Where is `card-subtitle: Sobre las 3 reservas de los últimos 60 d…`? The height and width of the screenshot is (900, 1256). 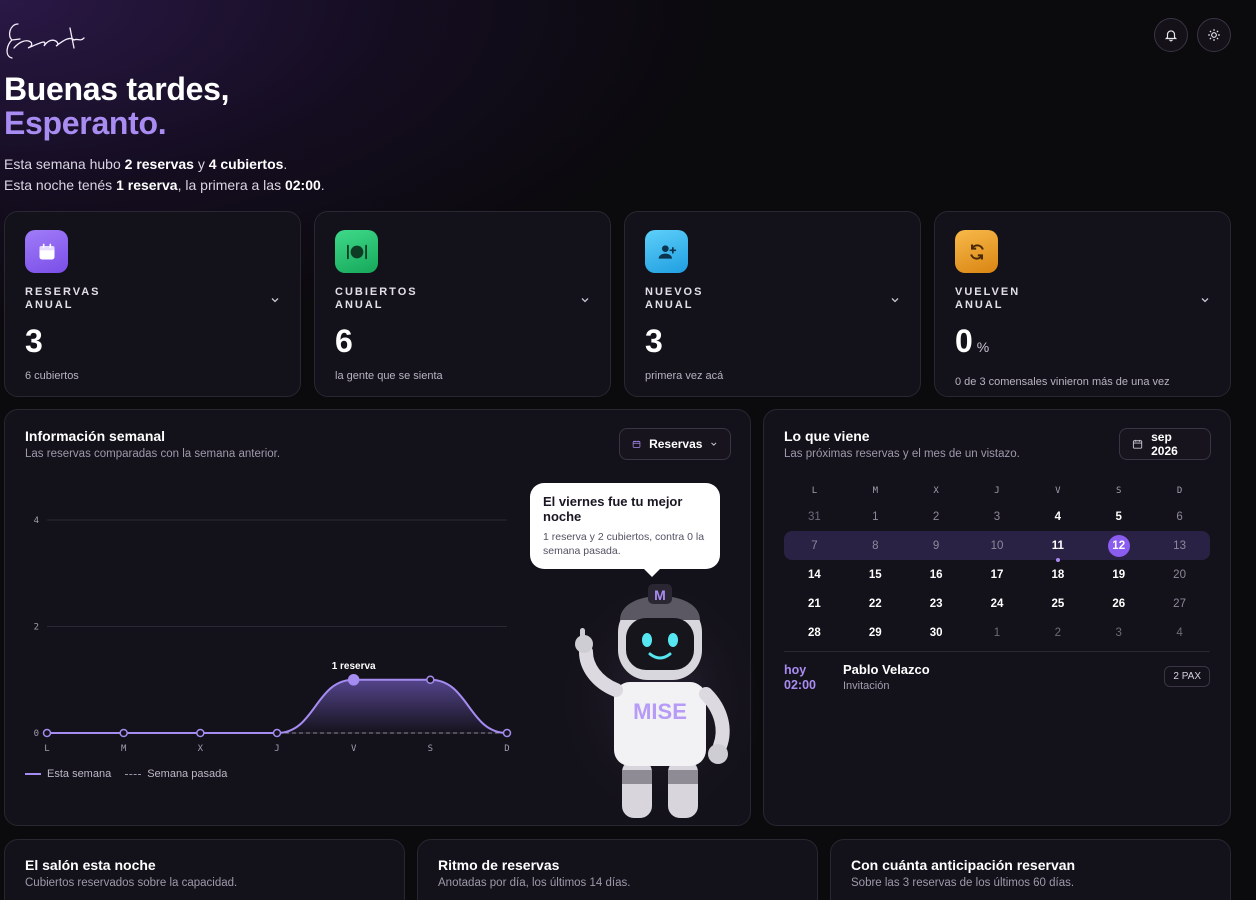
card-subtitle: Sobre las 3 reservas de los últimos 60 d… is located at coordinates (963, 883).